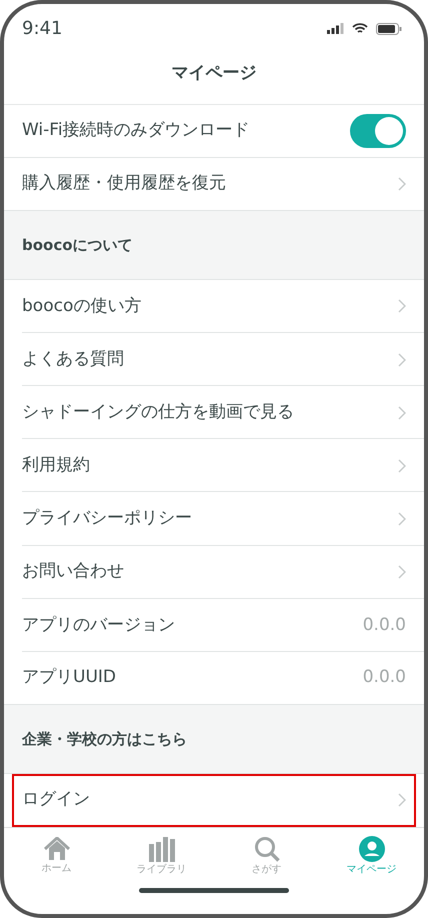 Image resolution: width=428 pixels, height=918 pixels. What do you see at coordinates (335, 28) in the screenshot?
I see `signal-icon` at bounding box center [335, 28].